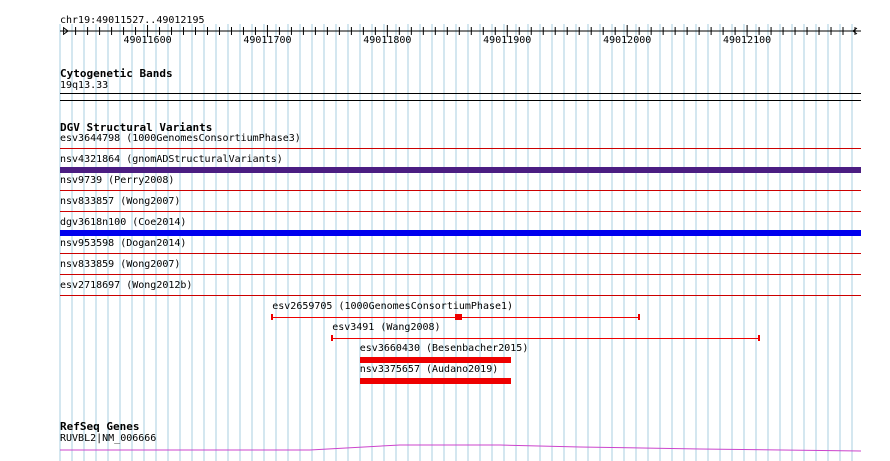 The height and width of the screenshot is (461, 890). What do you see at coordinates (84, 86) in the screenshot?
I see `cytoband-label: 19q13.33` at bounding box center [84, 86].